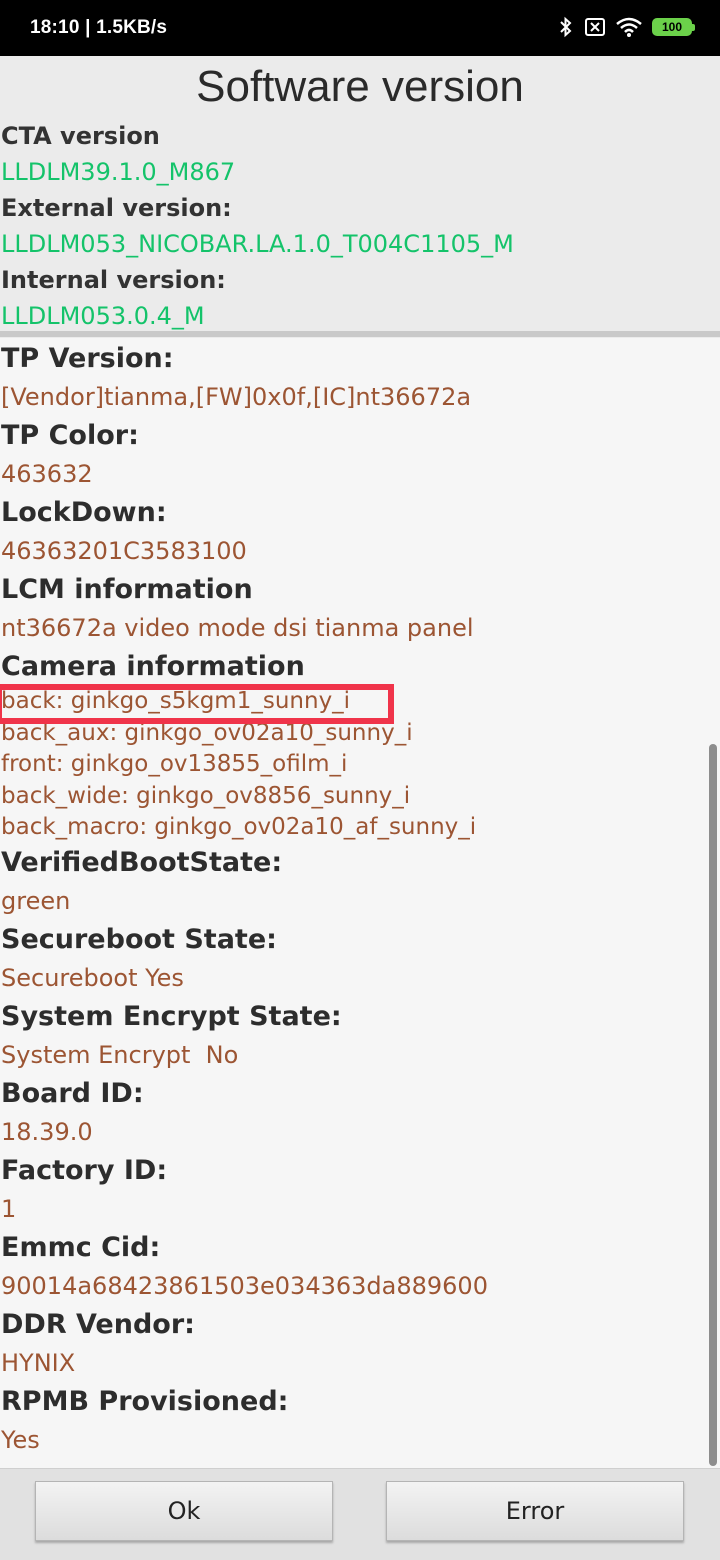 The width and height of the screenshot is (720, 1560). Describe the element at coordinates (171, 1016) in the screenshot. I see `system-encrypt-label: System Encrypt State:` at that location.